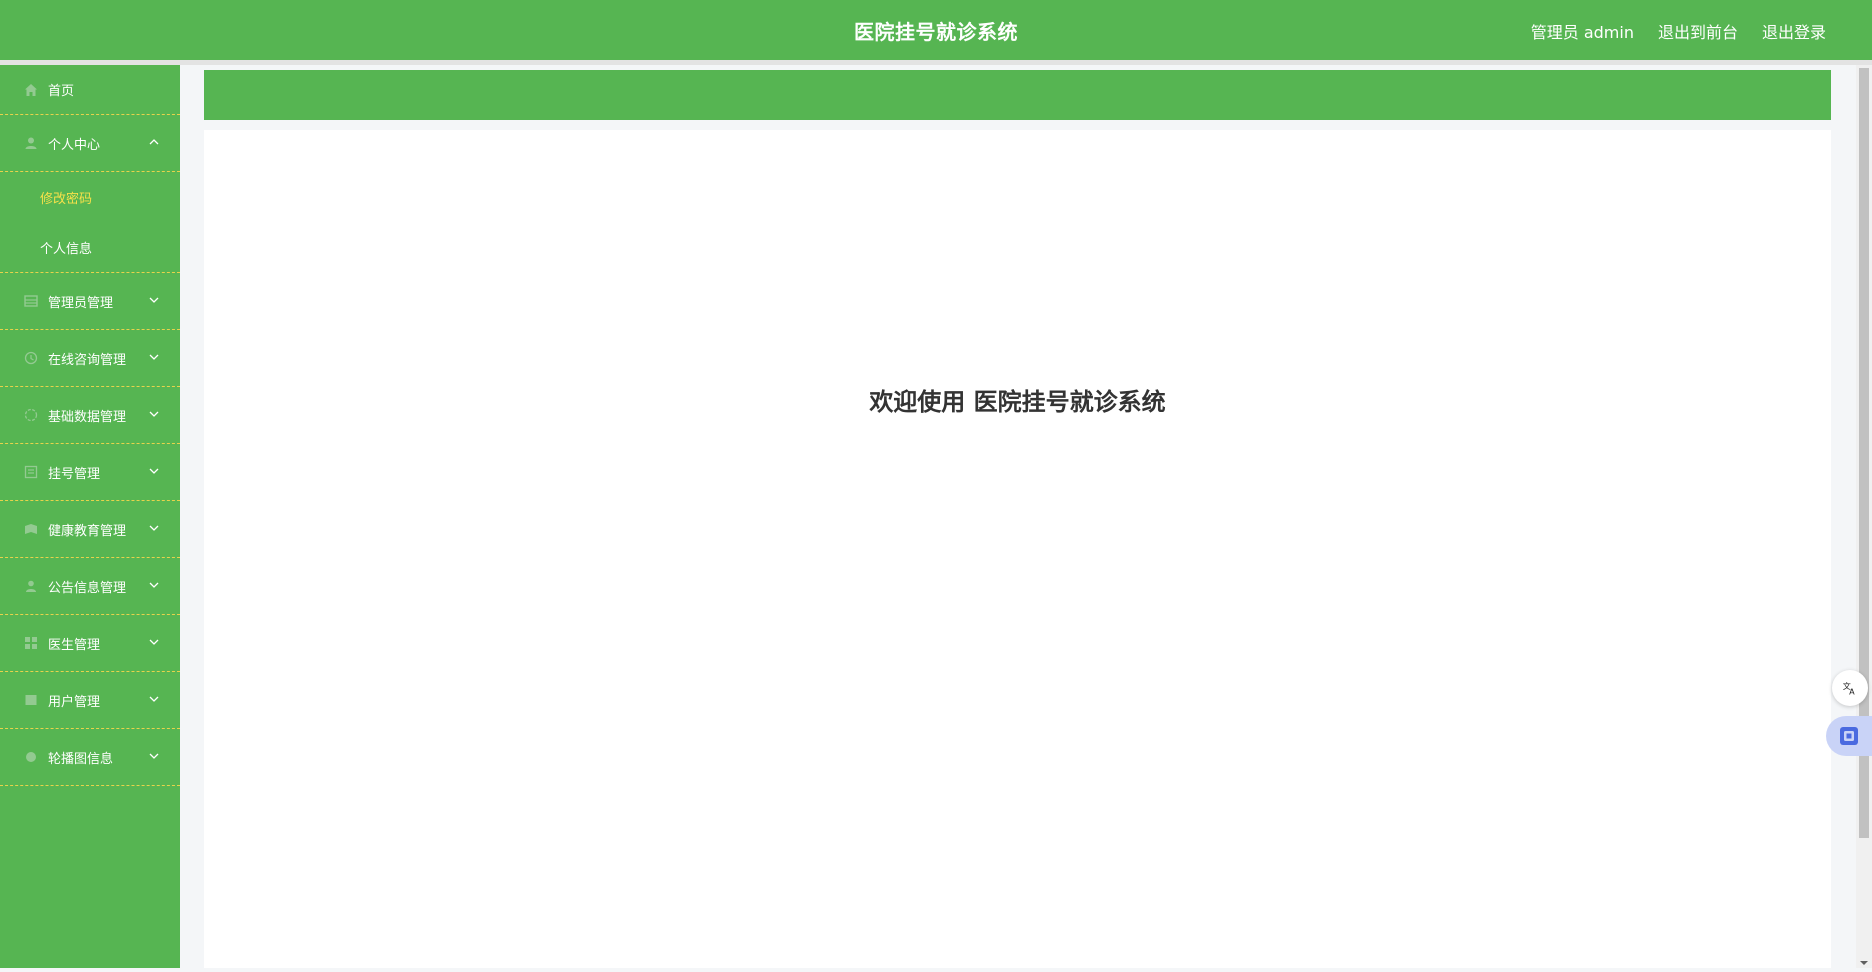 This screenshot has width=1872, height=972. Describe the element at coordinates (1017, 95) in the screenshot. I see `content-header-bar` at that location.